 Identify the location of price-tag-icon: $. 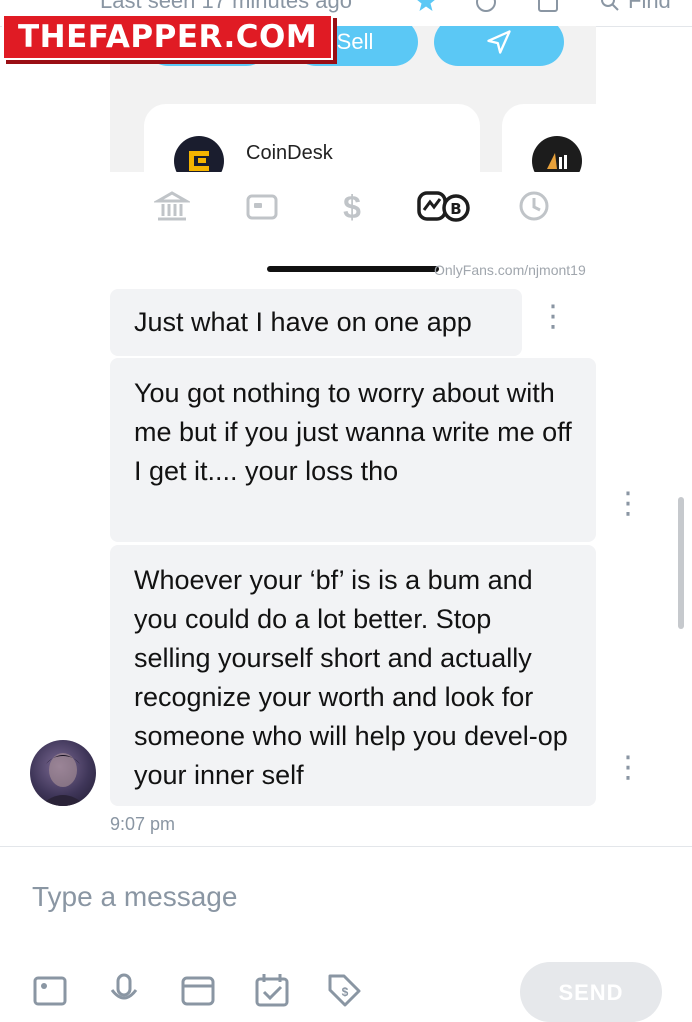
(344, 990).